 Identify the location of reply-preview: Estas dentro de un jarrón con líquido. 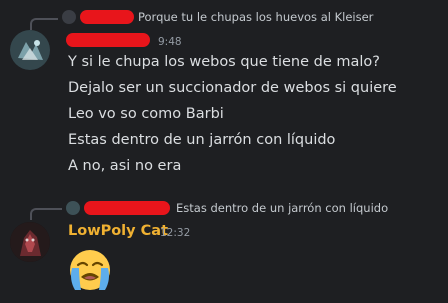
(227, 208).